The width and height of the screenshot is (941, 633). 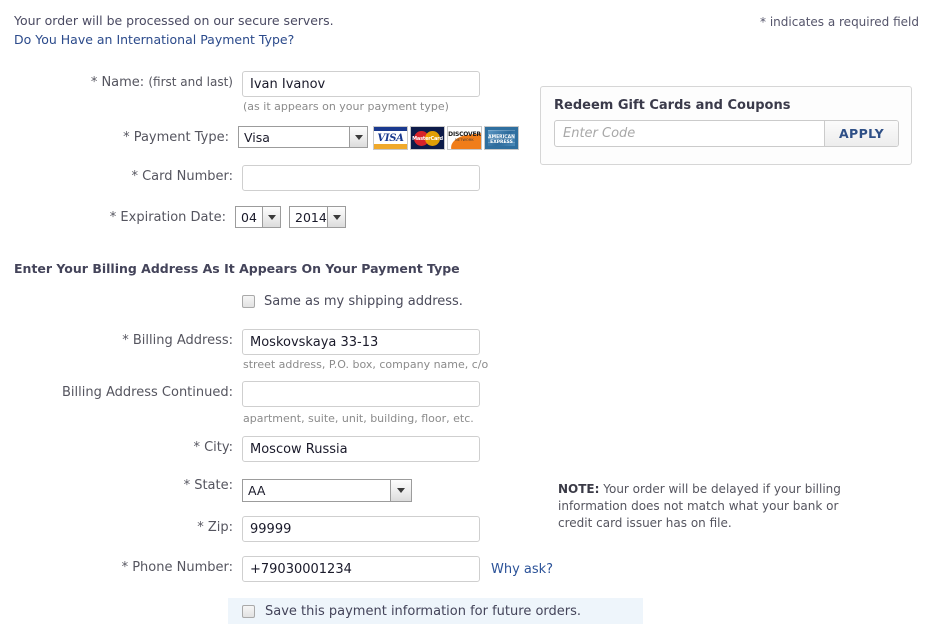 What do you see at coordinates (248, 611) in the screenshot?
I see `save-payment-checkbox` at bounding box center [248, 611].